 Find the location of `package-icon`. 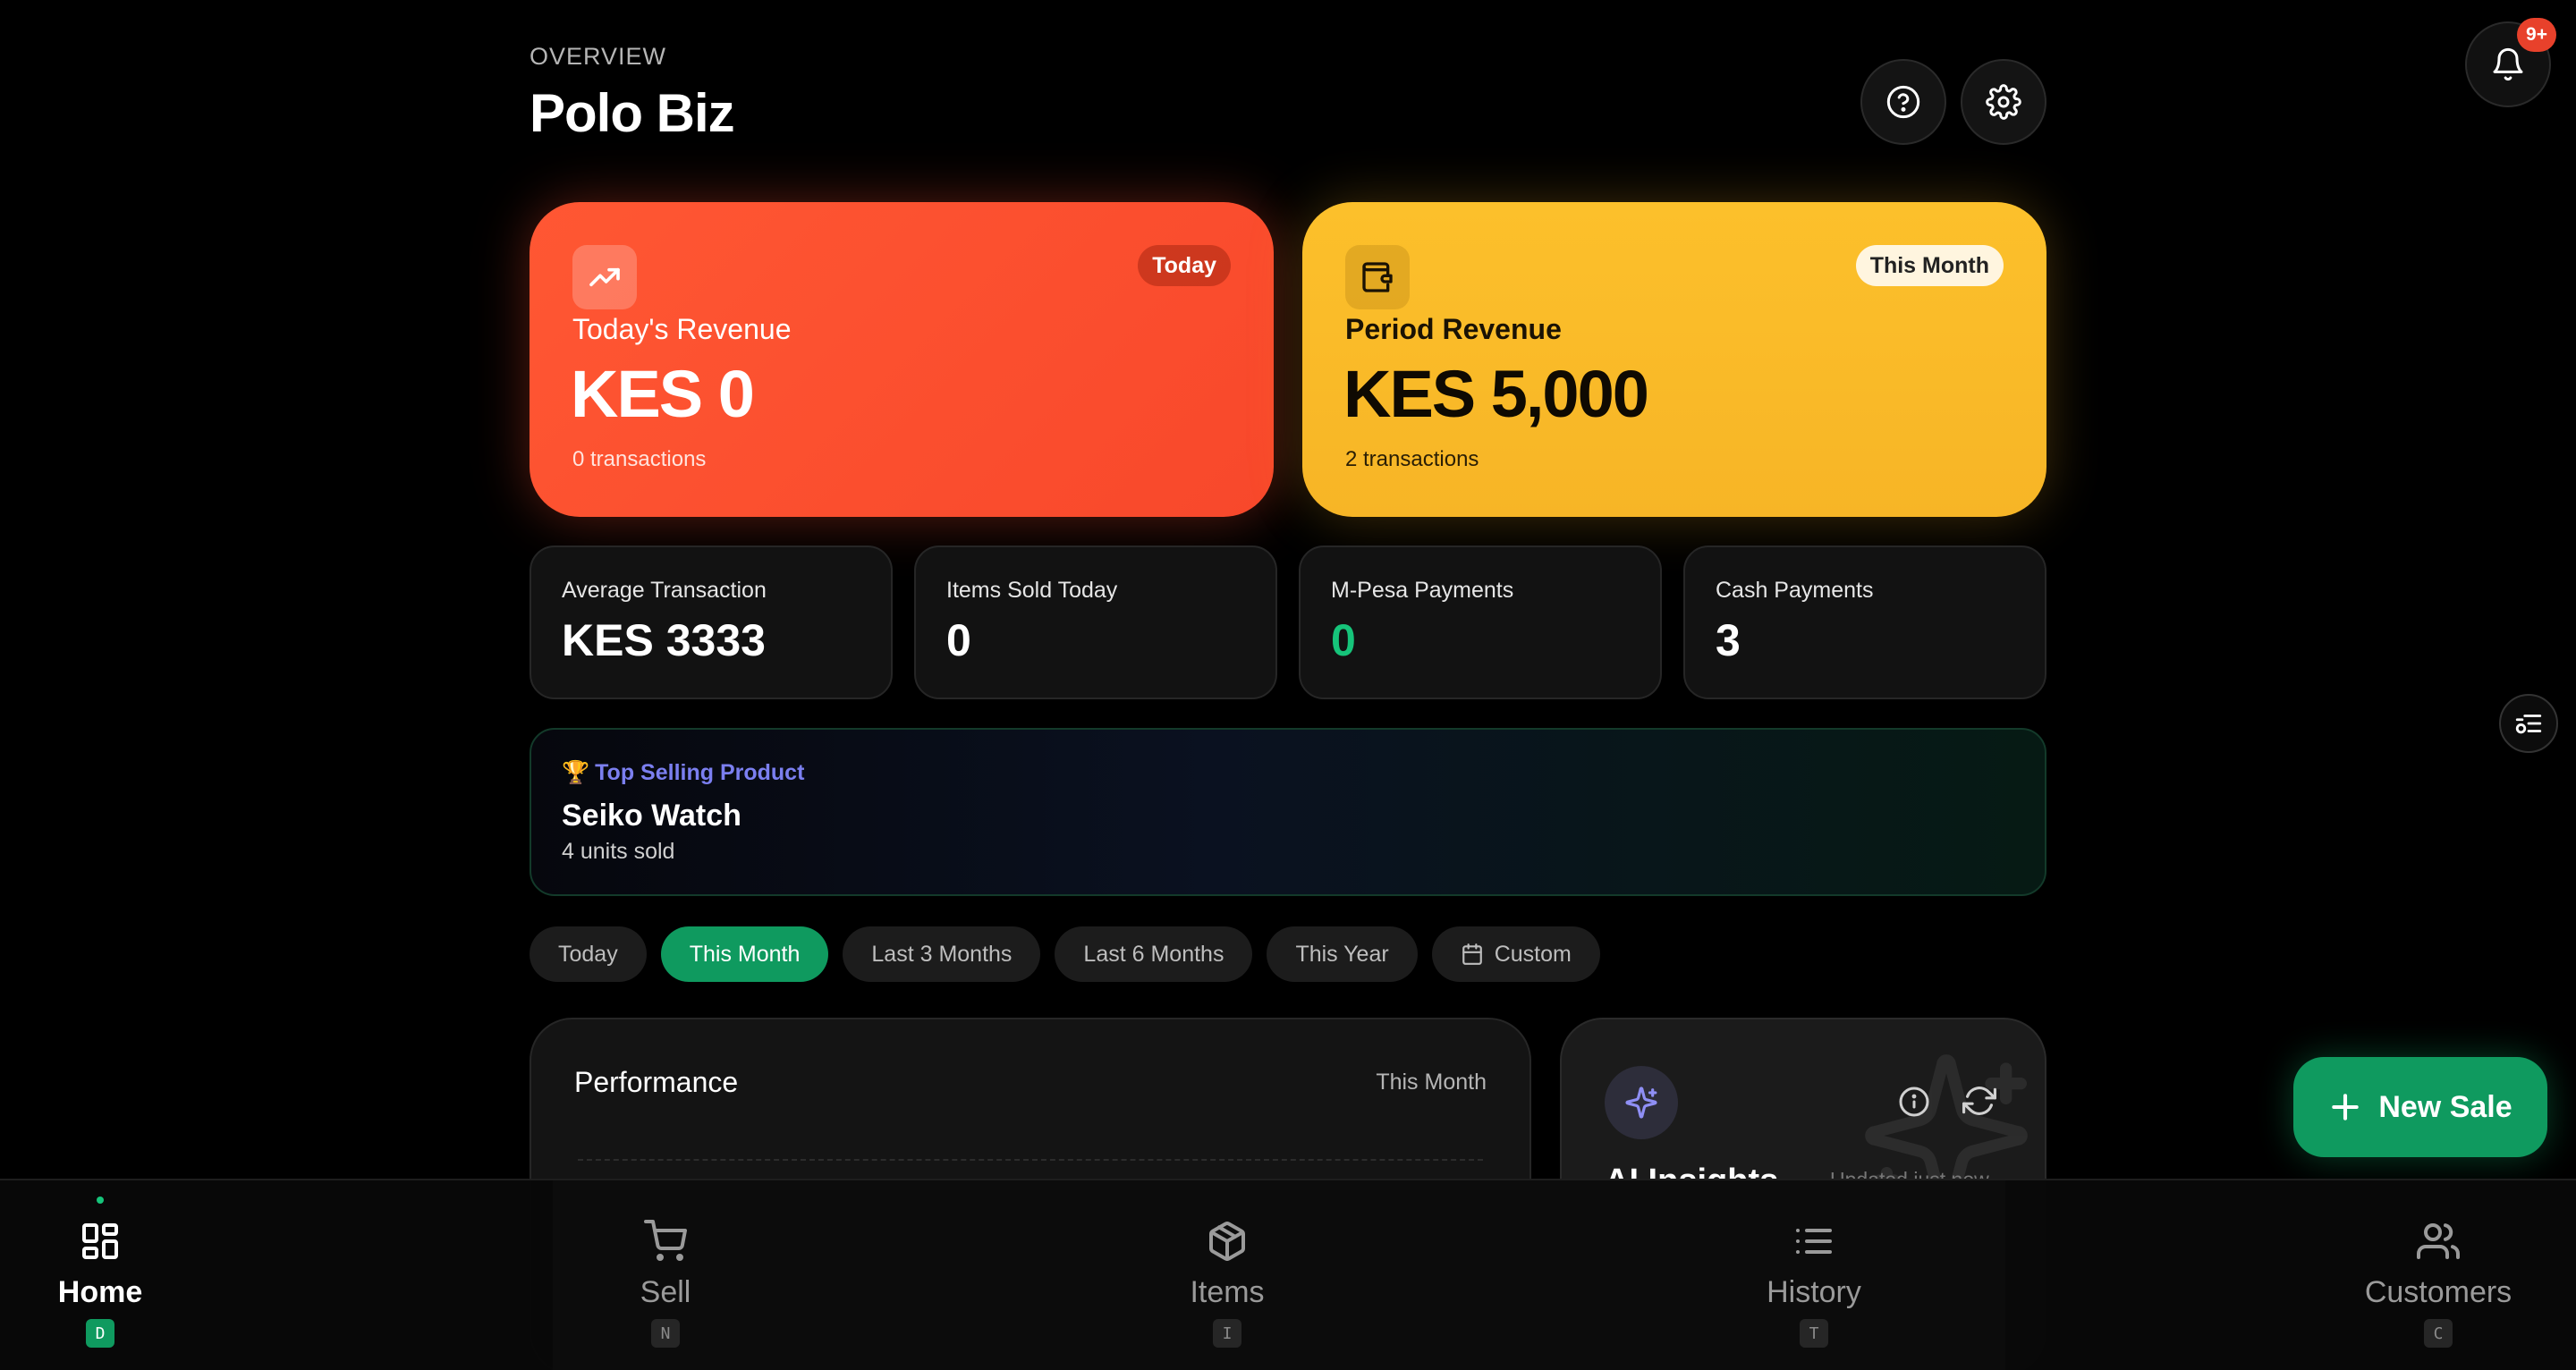

package-icon is located at coordinates (1227, 1241).